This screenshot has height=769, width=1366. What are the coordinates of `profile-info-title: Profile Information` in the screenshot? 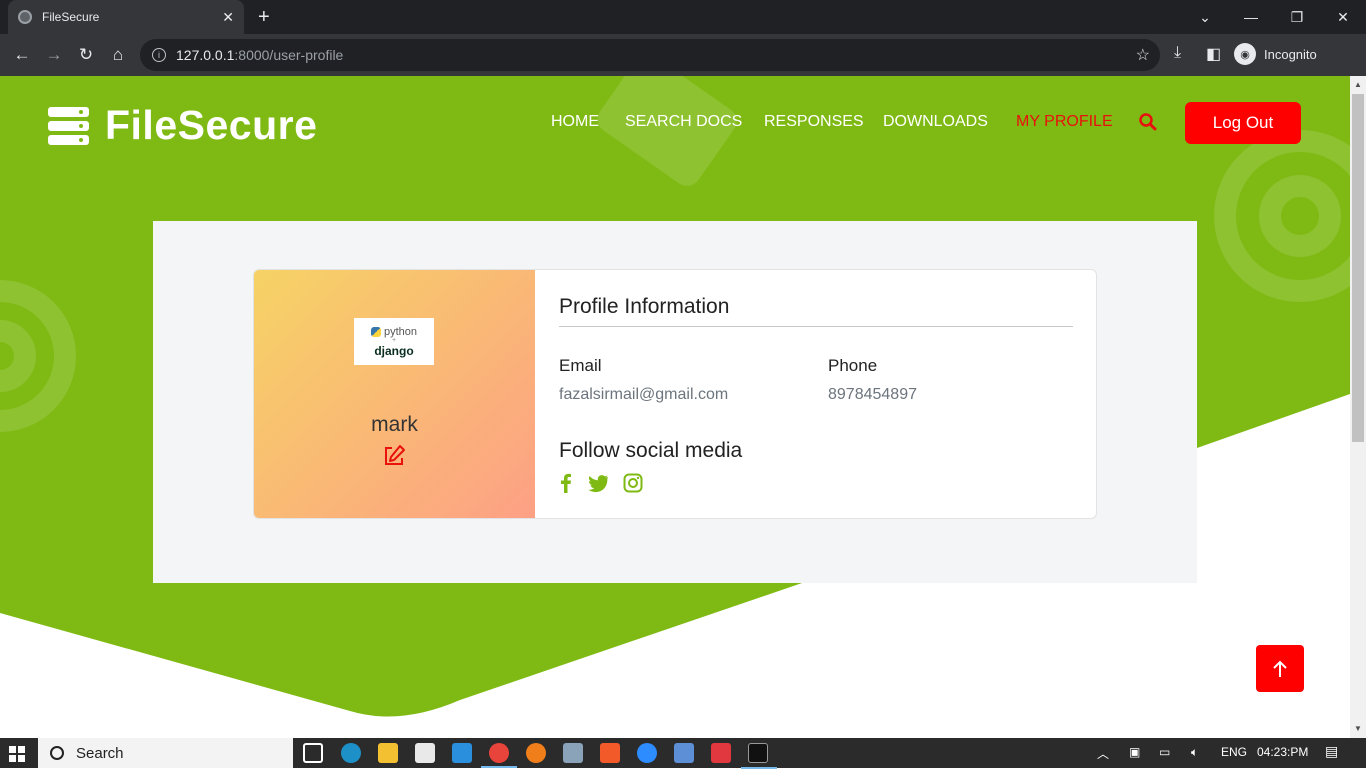 It's located at (644, 306).